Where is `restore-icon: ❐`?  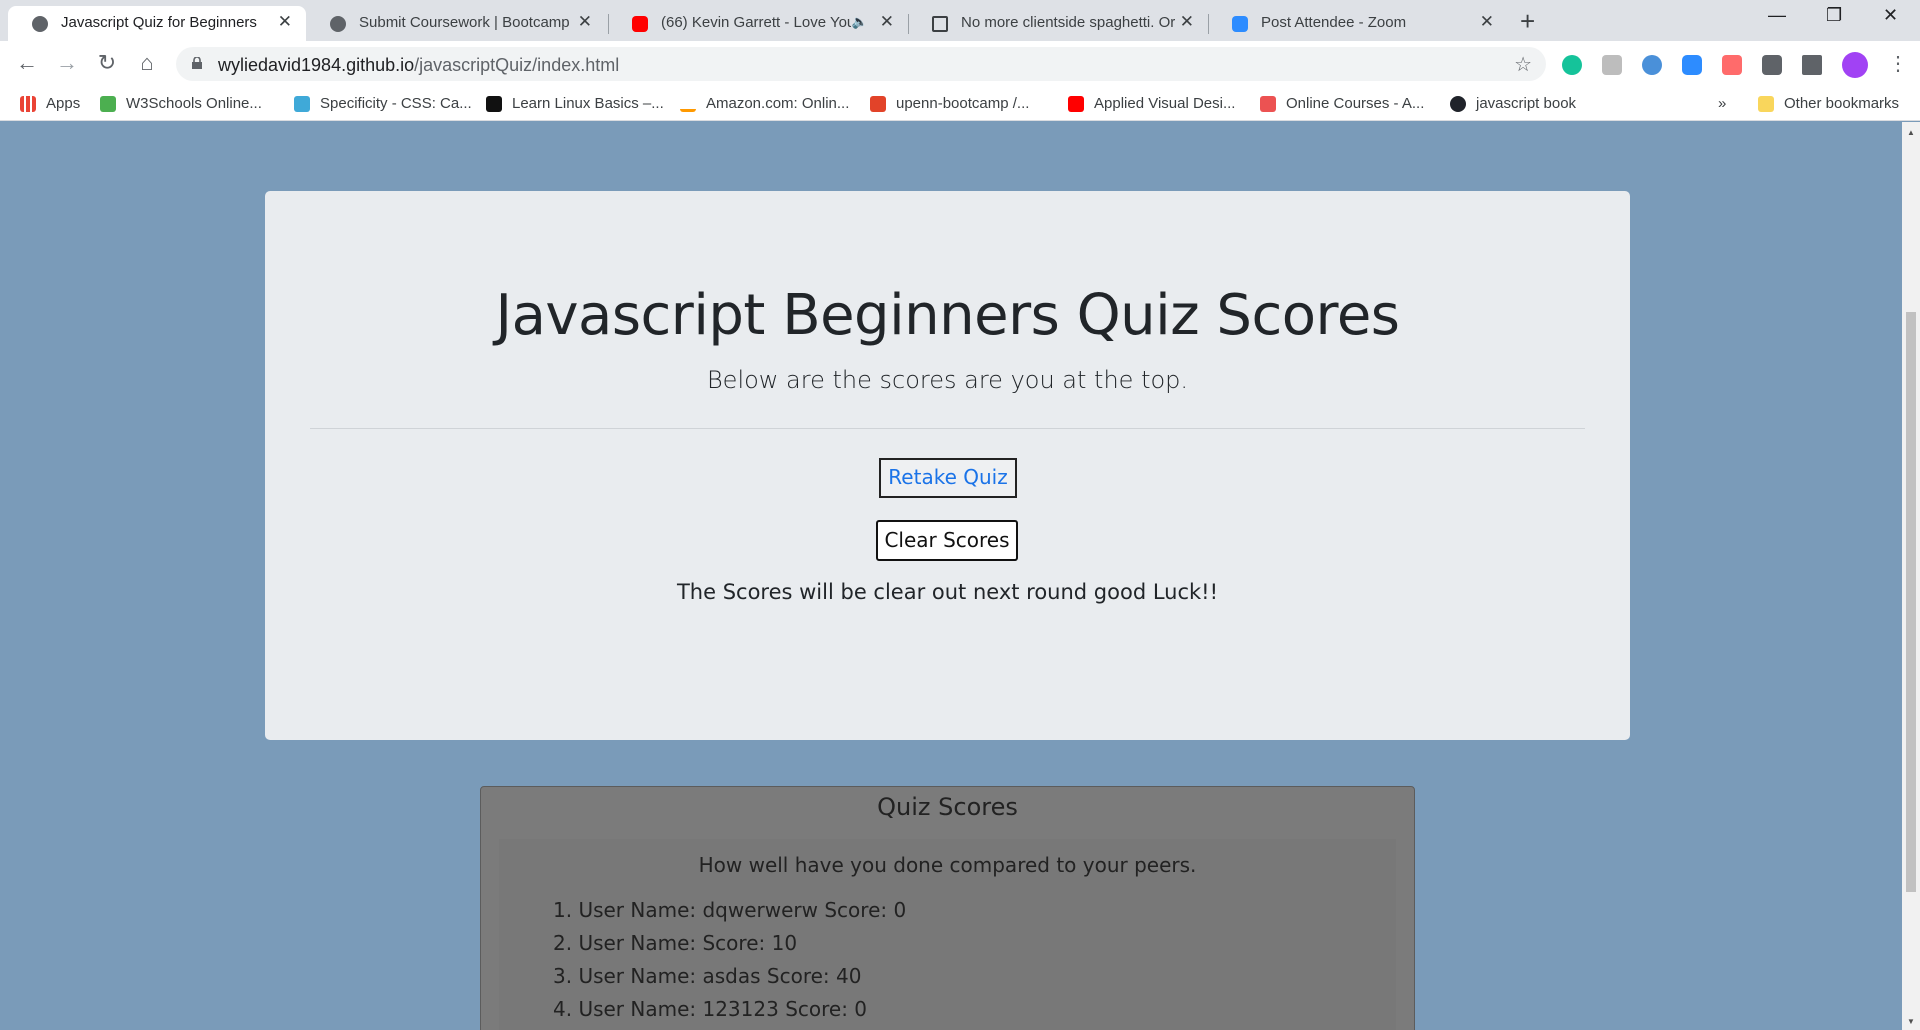 restore-icon: ❐ is located at coordinates (1834, 15).